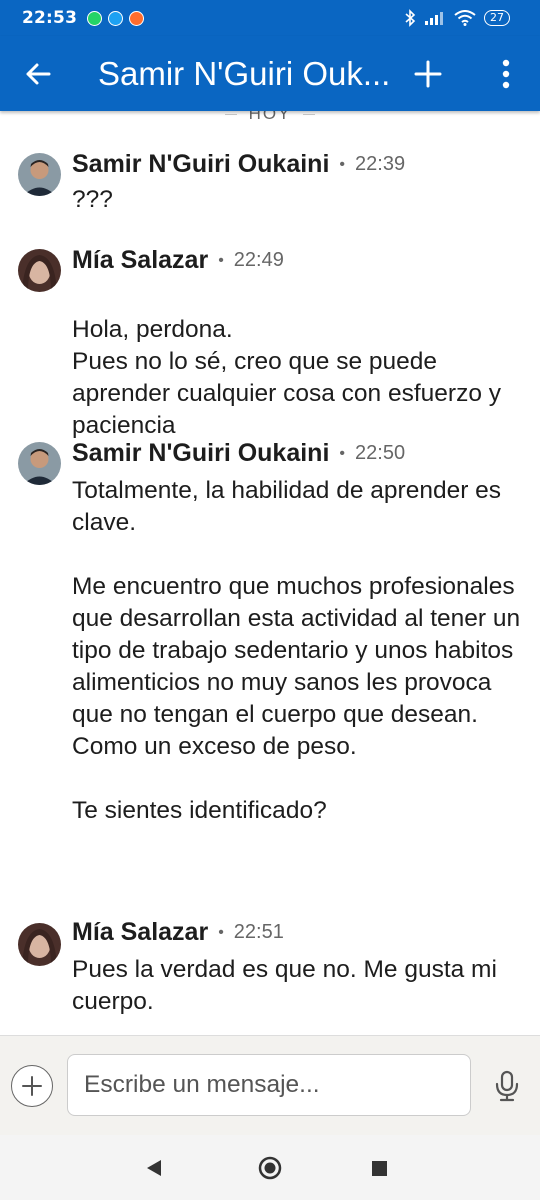 The image size is (540, 1200). I want to click on microphone-icon, so click(507, 1086).